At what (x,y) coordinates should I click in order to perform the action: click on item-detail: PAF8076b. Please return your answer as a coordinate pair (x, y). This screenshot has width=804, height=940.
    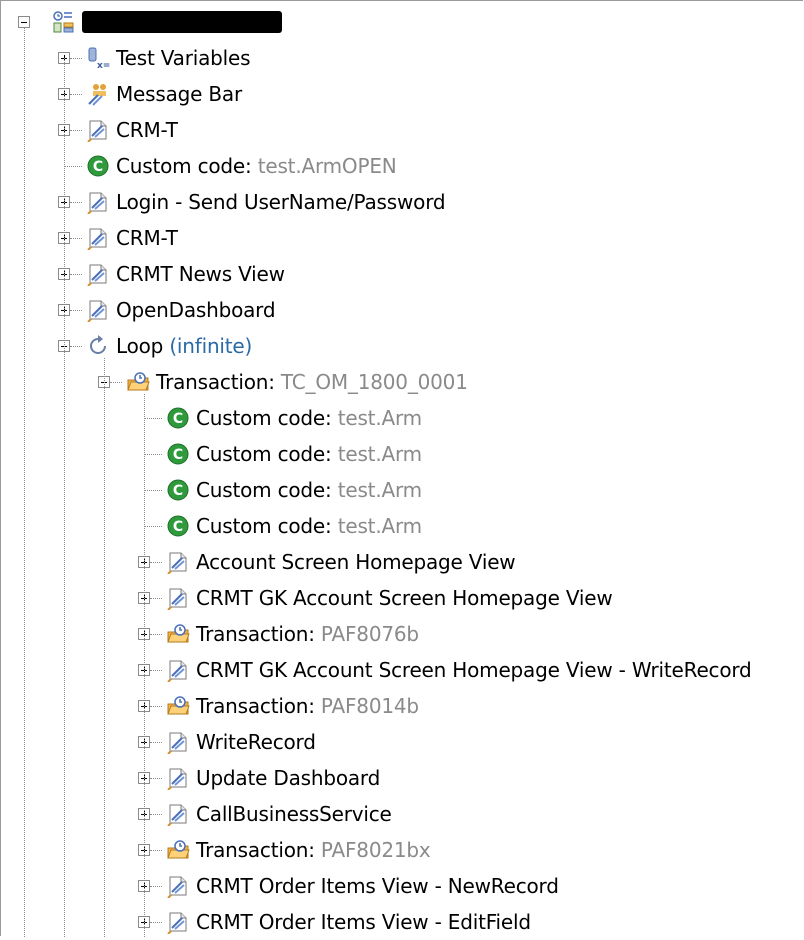
    Looking at the image, I should click on (369, 634).